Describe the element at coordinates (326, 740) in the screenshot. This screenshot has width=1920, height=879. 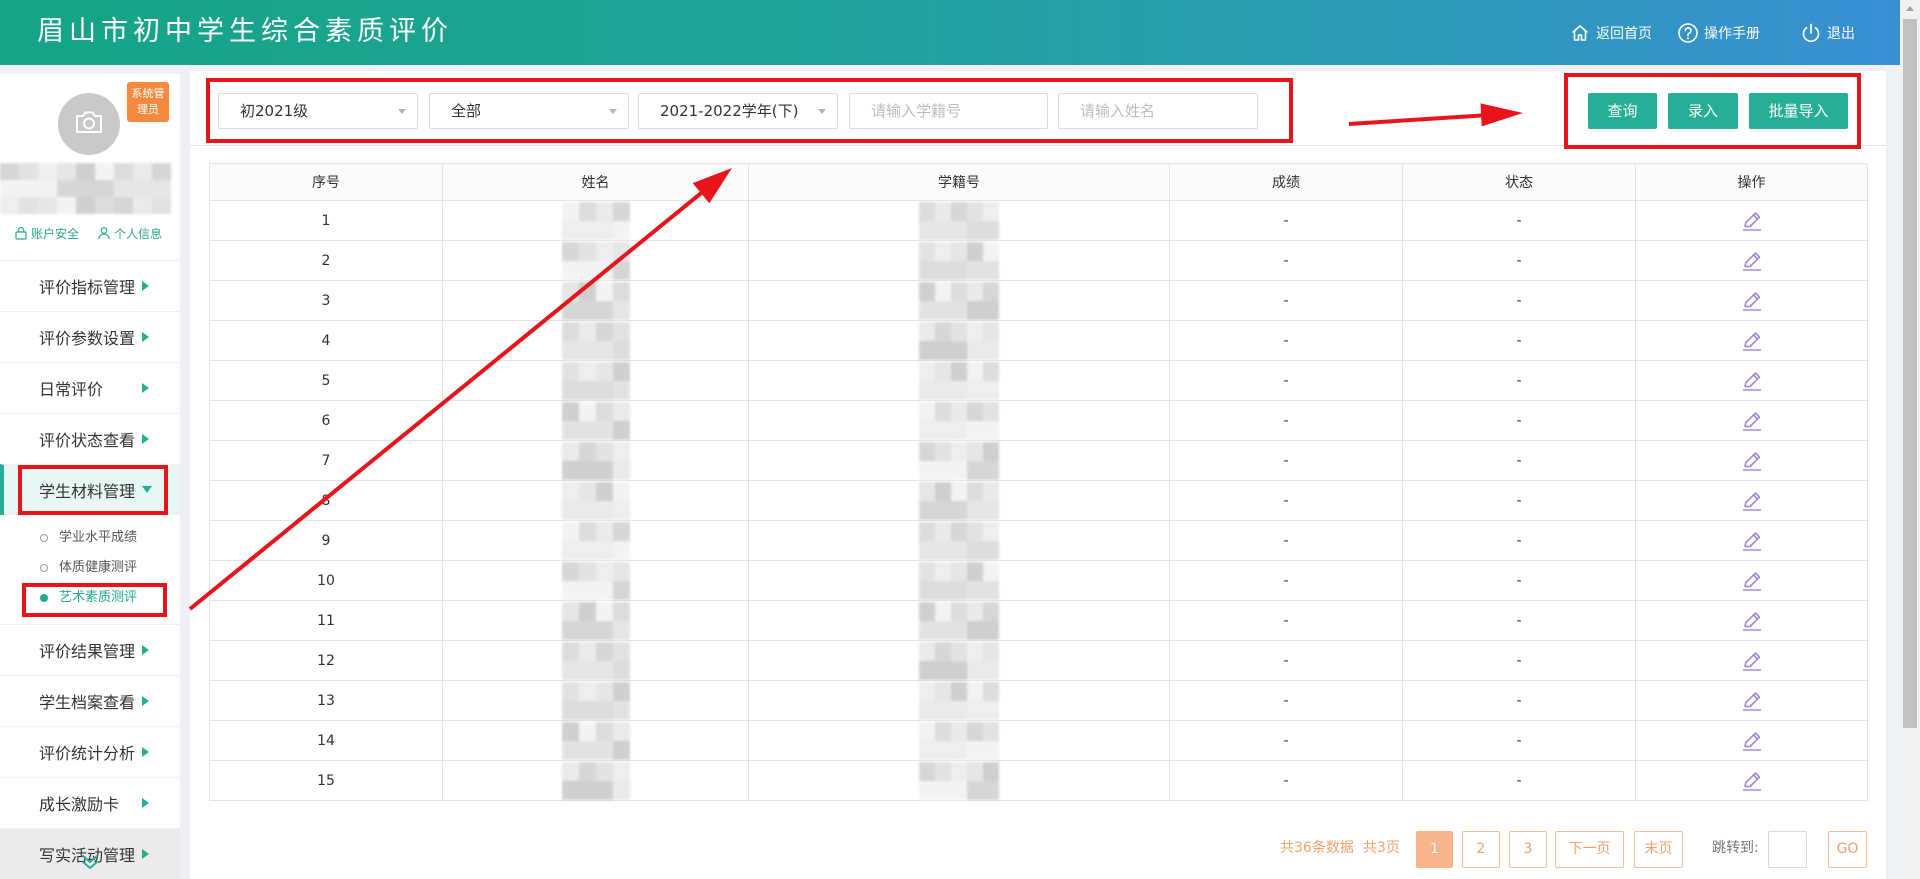
I see `row-index-cell: 14` at that location.